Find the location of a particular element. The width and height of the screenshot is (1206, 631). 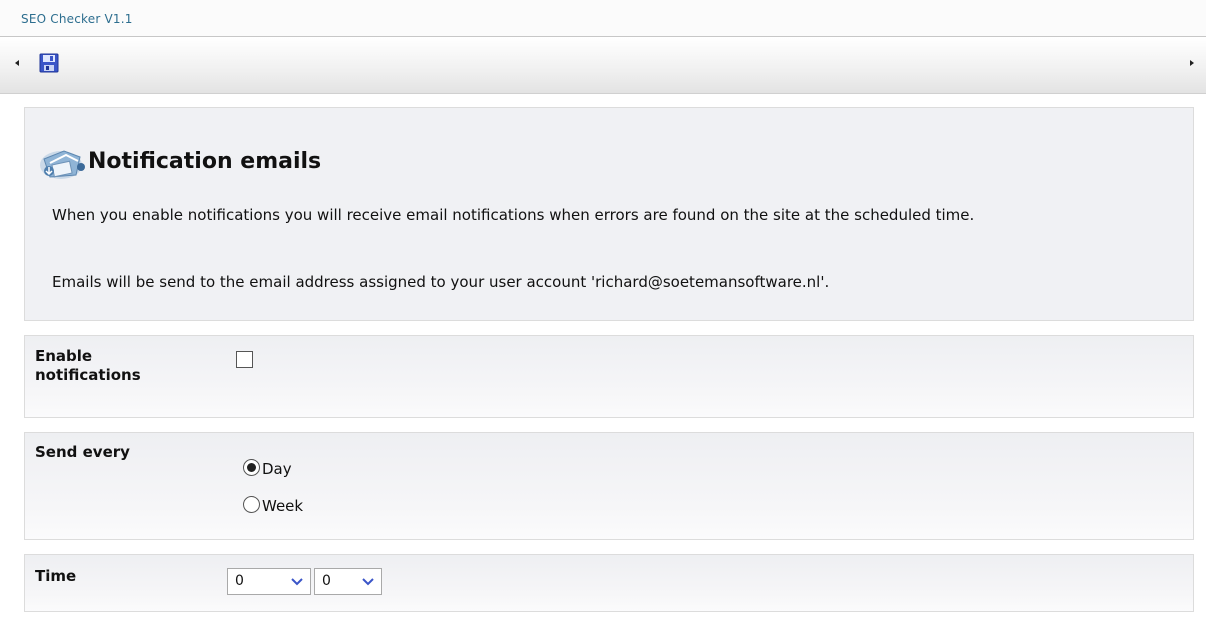

email-notification-icon is located at coordinates (62, 164).